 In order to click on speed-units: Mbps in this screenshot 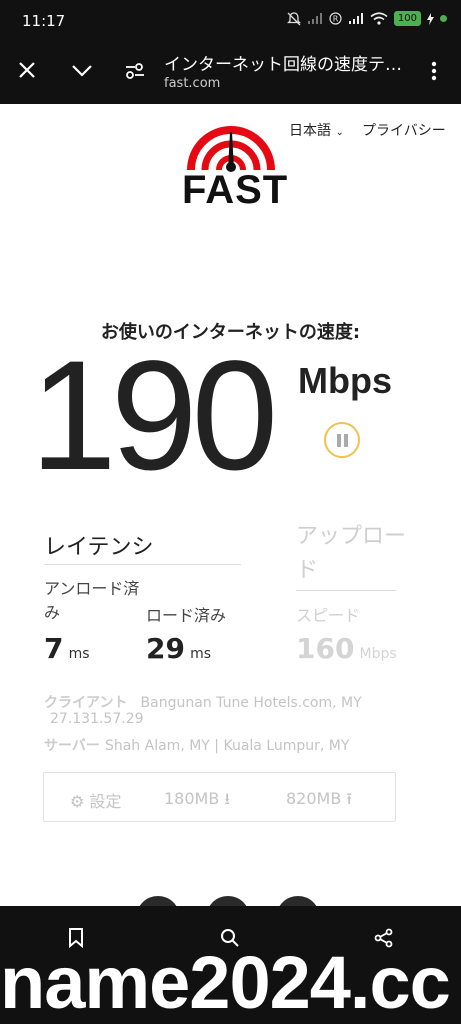, I will do `click(345, 380)`.